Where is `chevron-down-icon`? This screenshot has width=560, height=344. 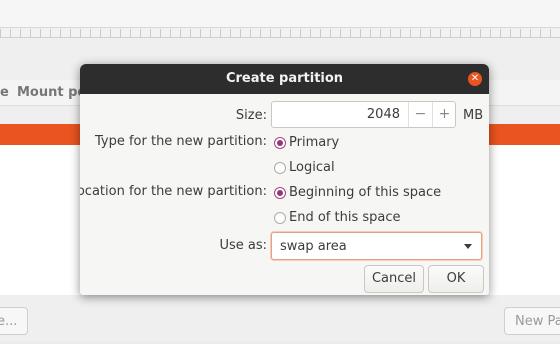
chevron-down-icon is located at coordinates (468, 246).